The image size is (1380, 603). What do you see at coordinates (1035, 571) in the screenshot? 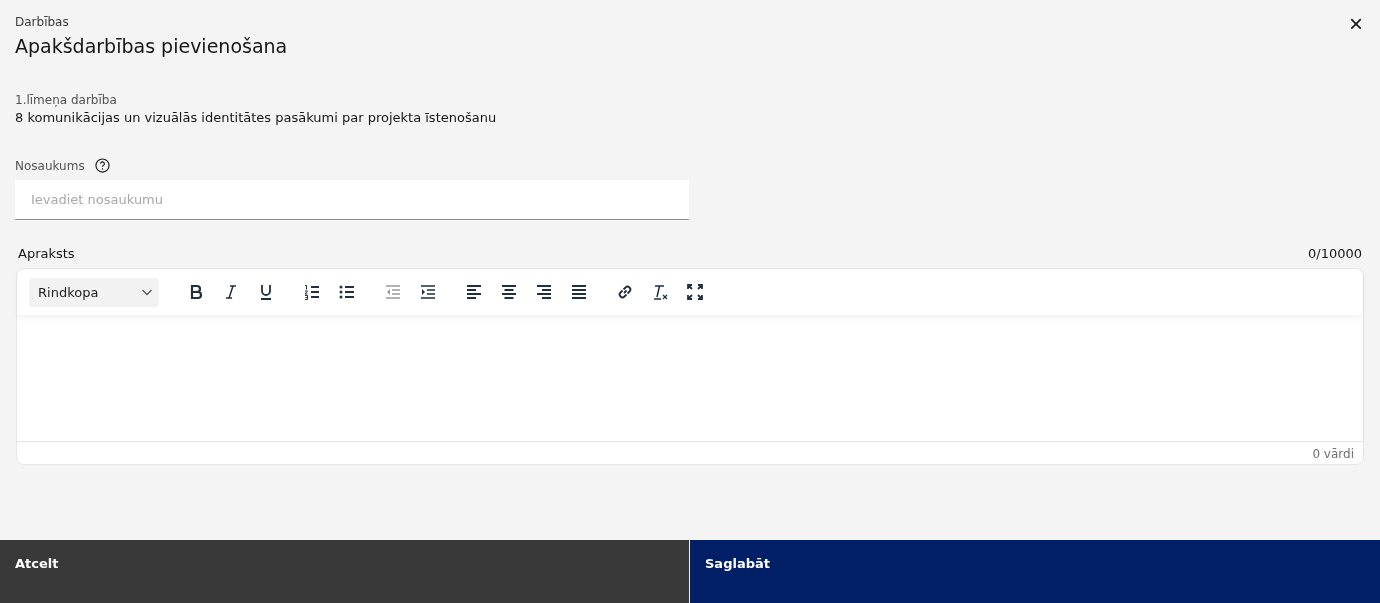
I see `save-button: Saglabāt` at bounding box center [1035, 571].